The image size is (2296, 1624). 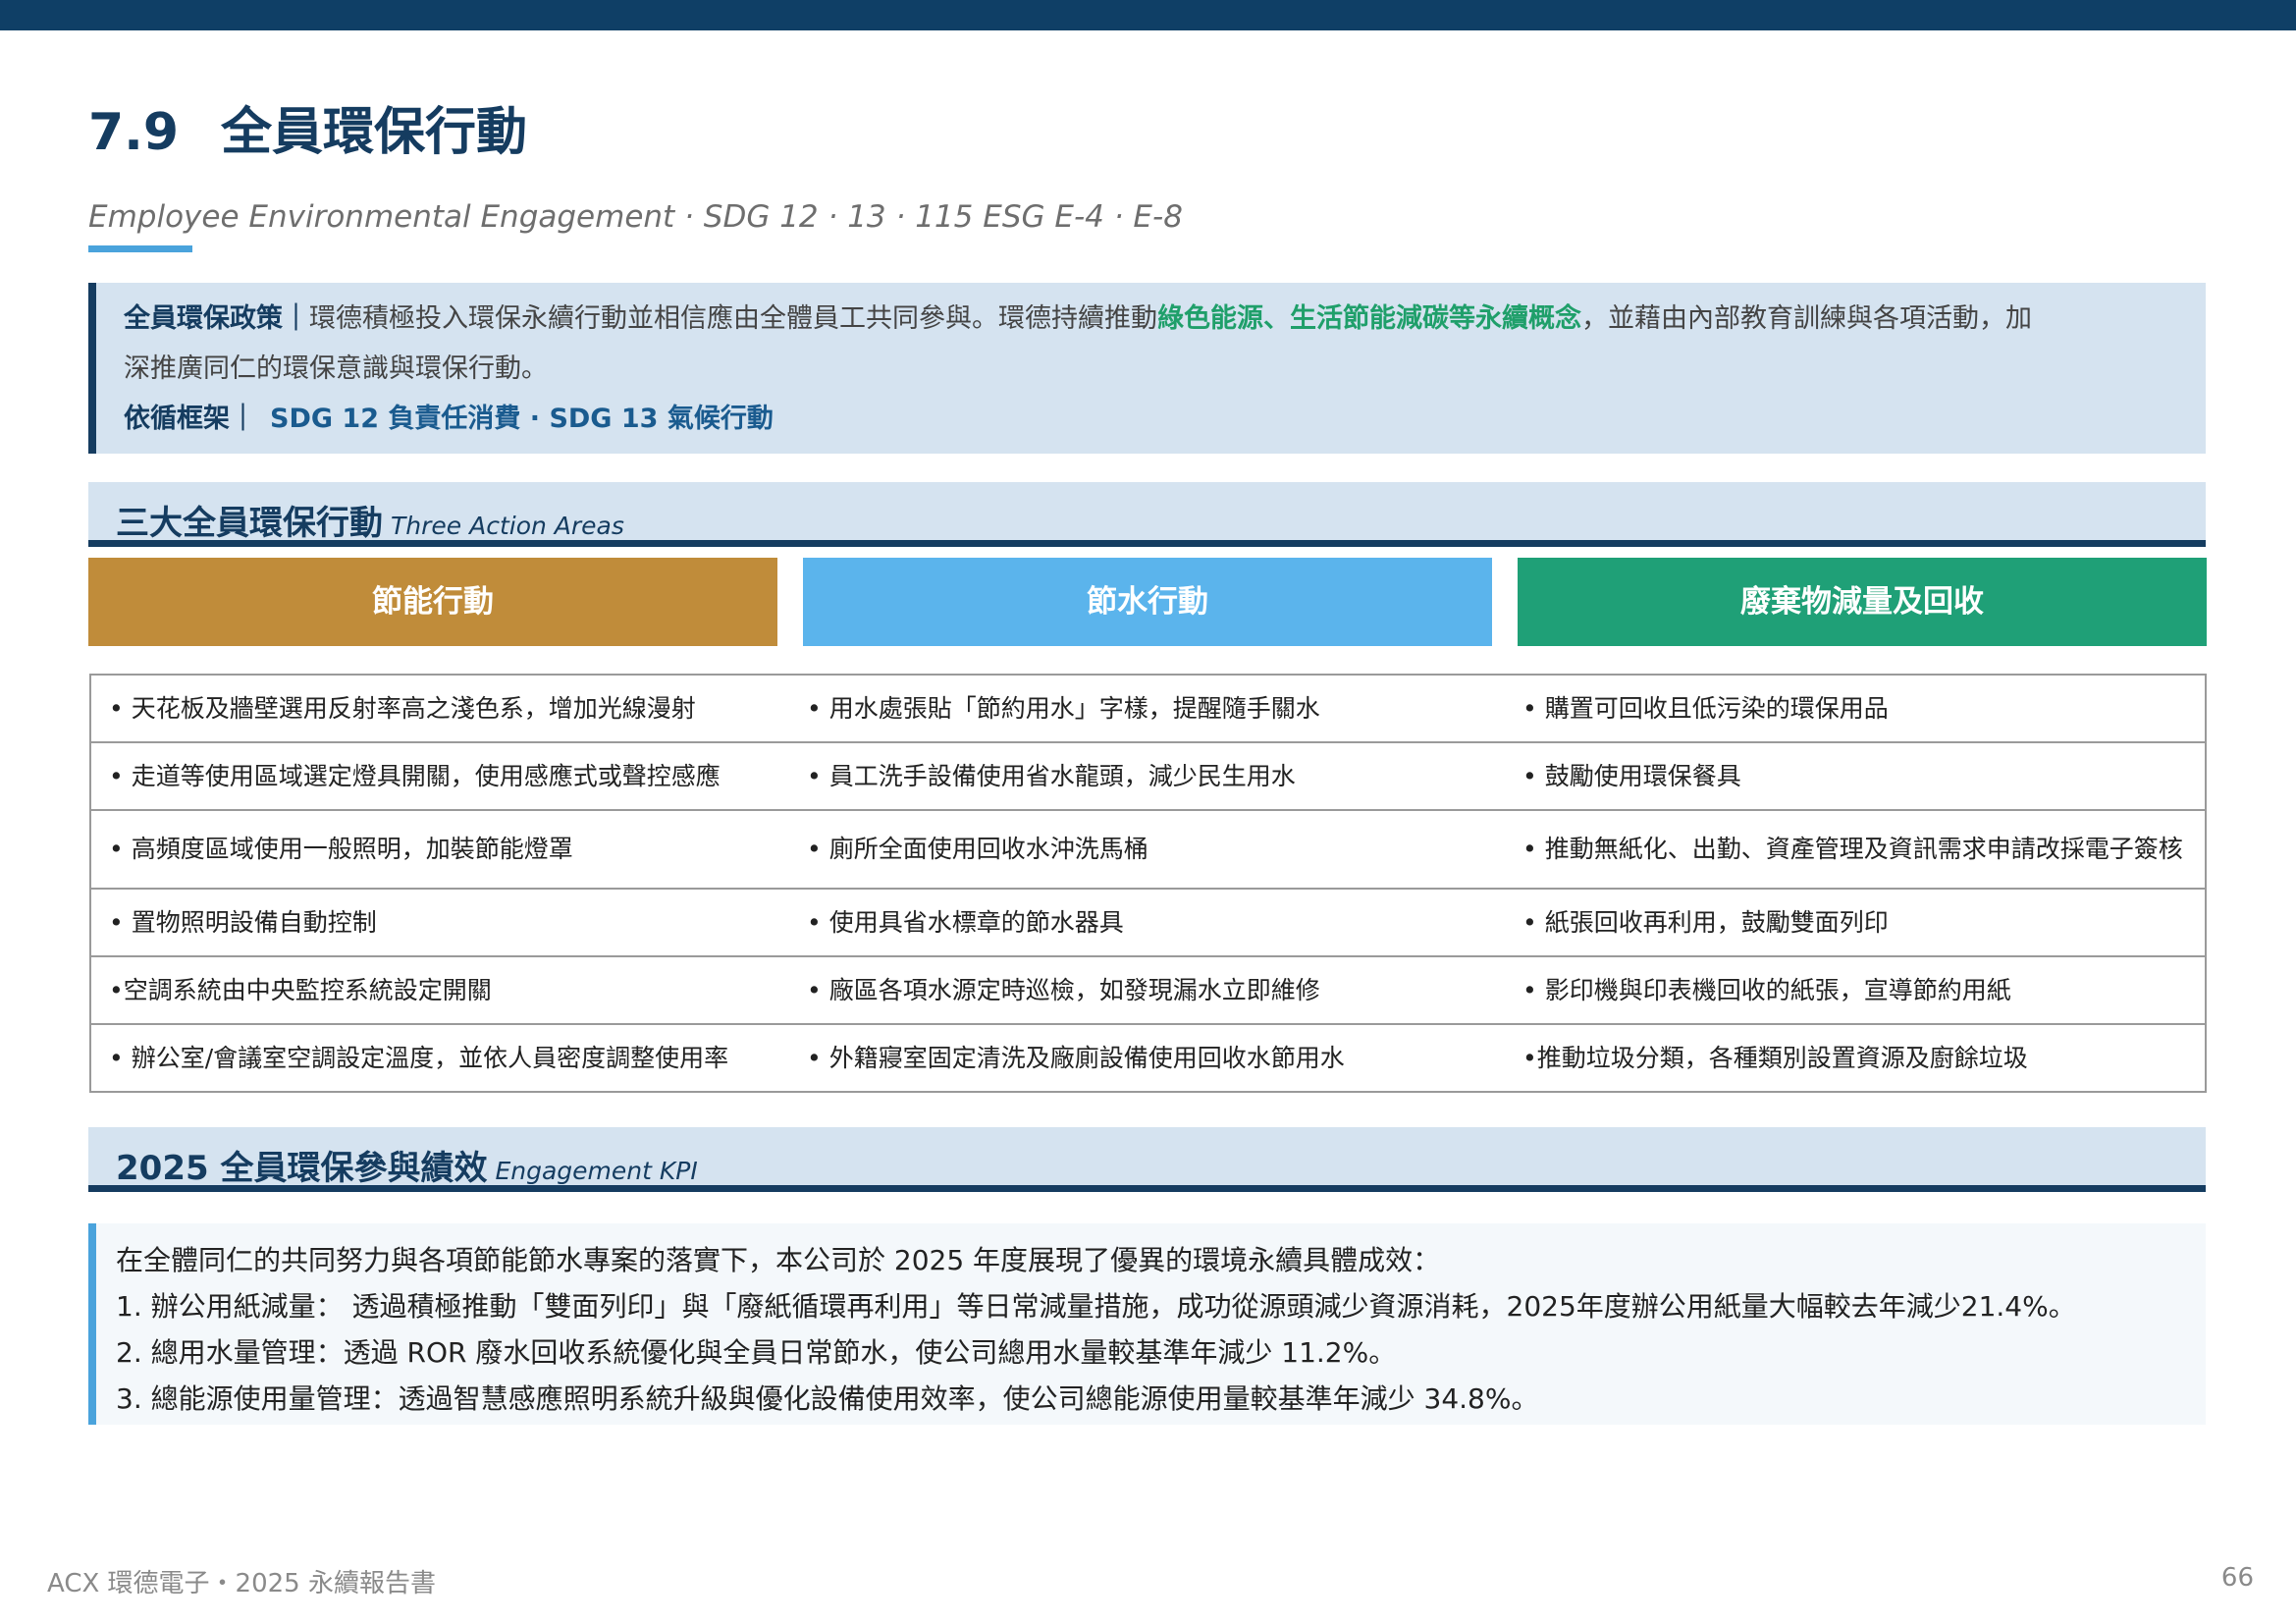 What do you see at coordinates (597, 1171) in the screenshot?
I see `kpi-title-en: Engagement KPI` at bounding box center [597, 1171].